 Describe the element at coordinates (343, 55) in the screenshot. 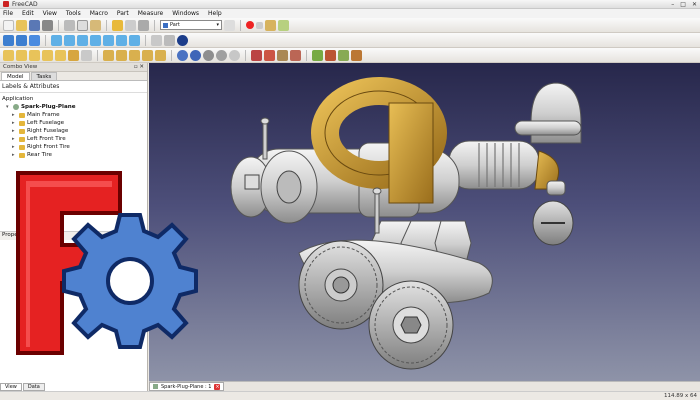

I see `measure-linear-icon` at that location.